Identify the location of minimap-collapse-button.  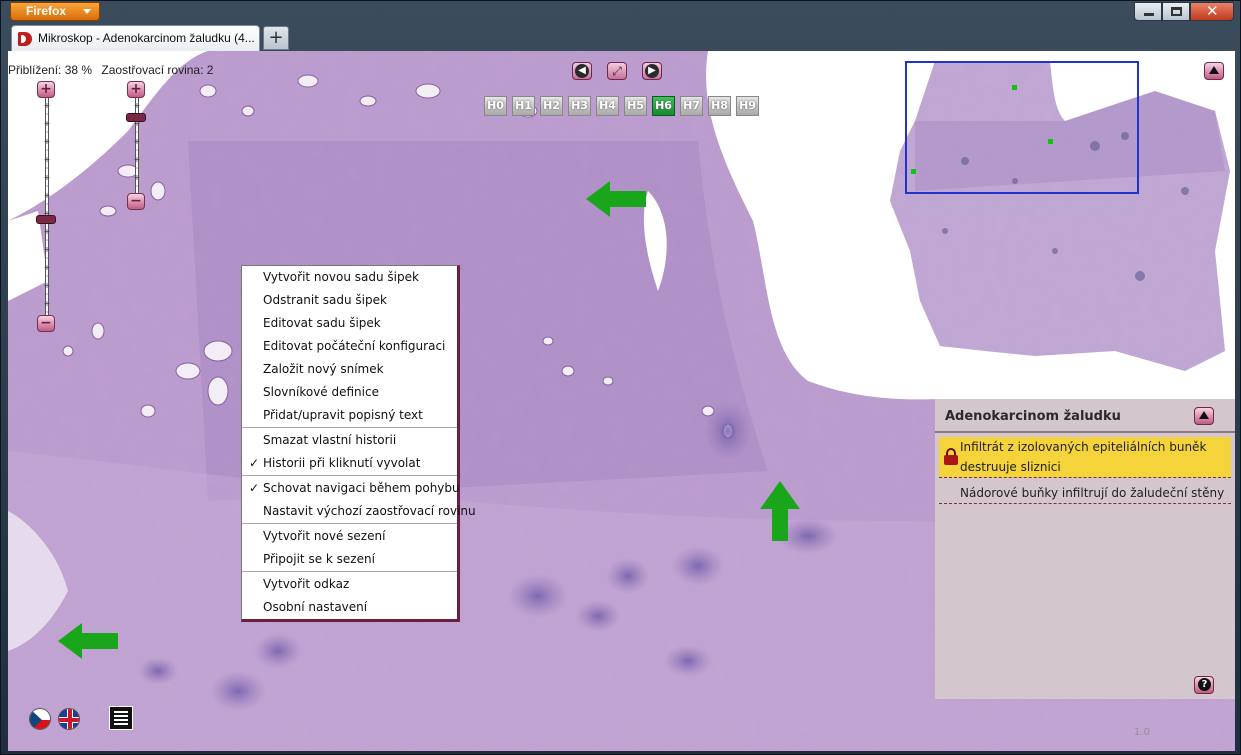
(1214, 71).